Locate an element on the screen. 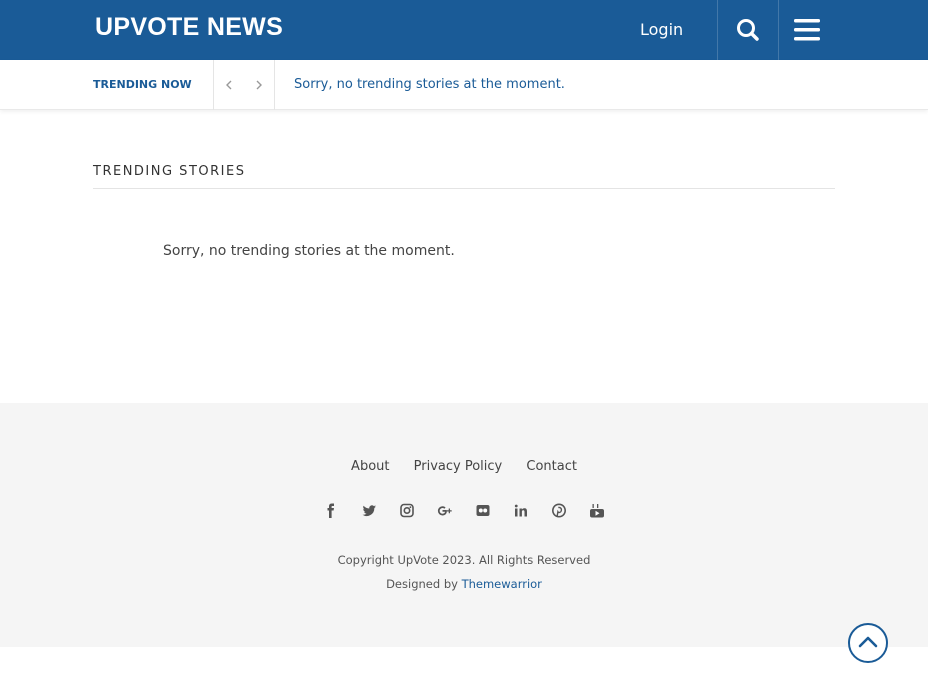 The image size is (928, 683). linkedin-icon is located at coordinates (521, 511).